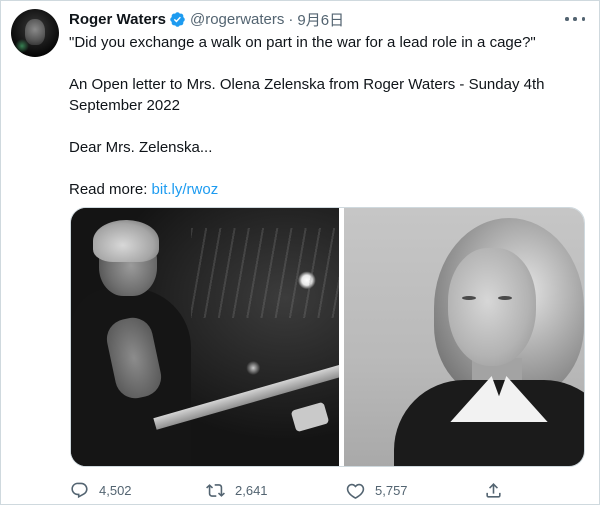 Image resolution: width=600 pixels, height=505 pixels. Describe the element at coordinates (237, 19) in the screenshot. I see `author-handle: @rogerwaters` at that location.